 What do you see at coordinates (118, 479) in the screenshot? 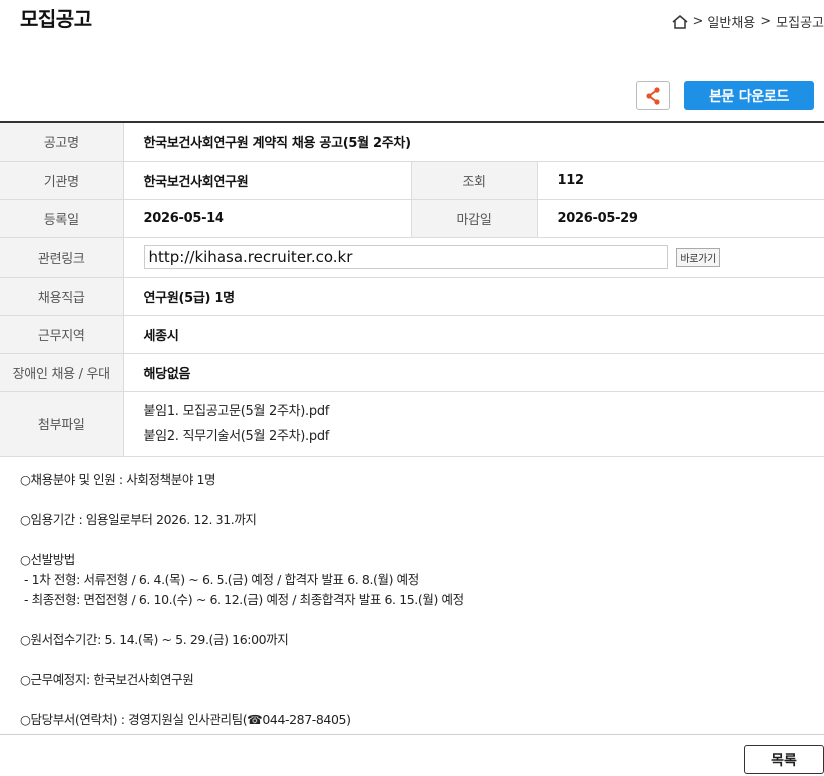
I see `body-field: ○채용분야 및 인원 : 사회정책분야 1명` at bounding box center [118, 479].